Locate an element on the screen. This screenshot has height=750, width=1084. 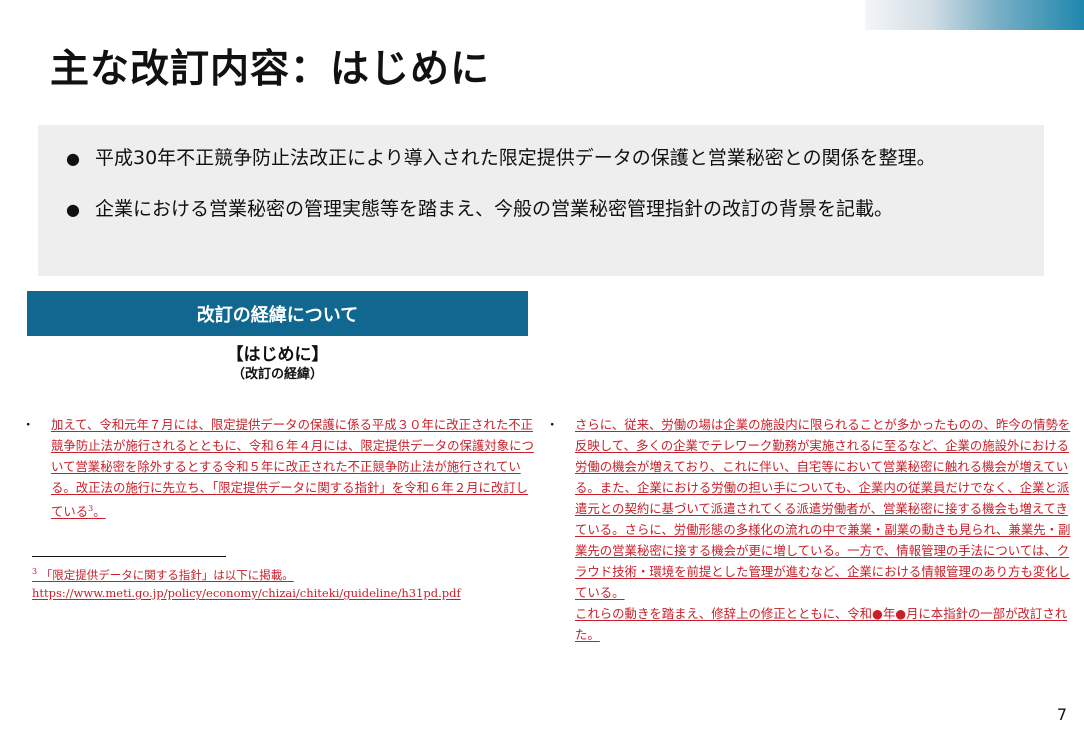
document-heading: 【はじめに】 （改訂の経緯） is located at coordinates (277, 364).